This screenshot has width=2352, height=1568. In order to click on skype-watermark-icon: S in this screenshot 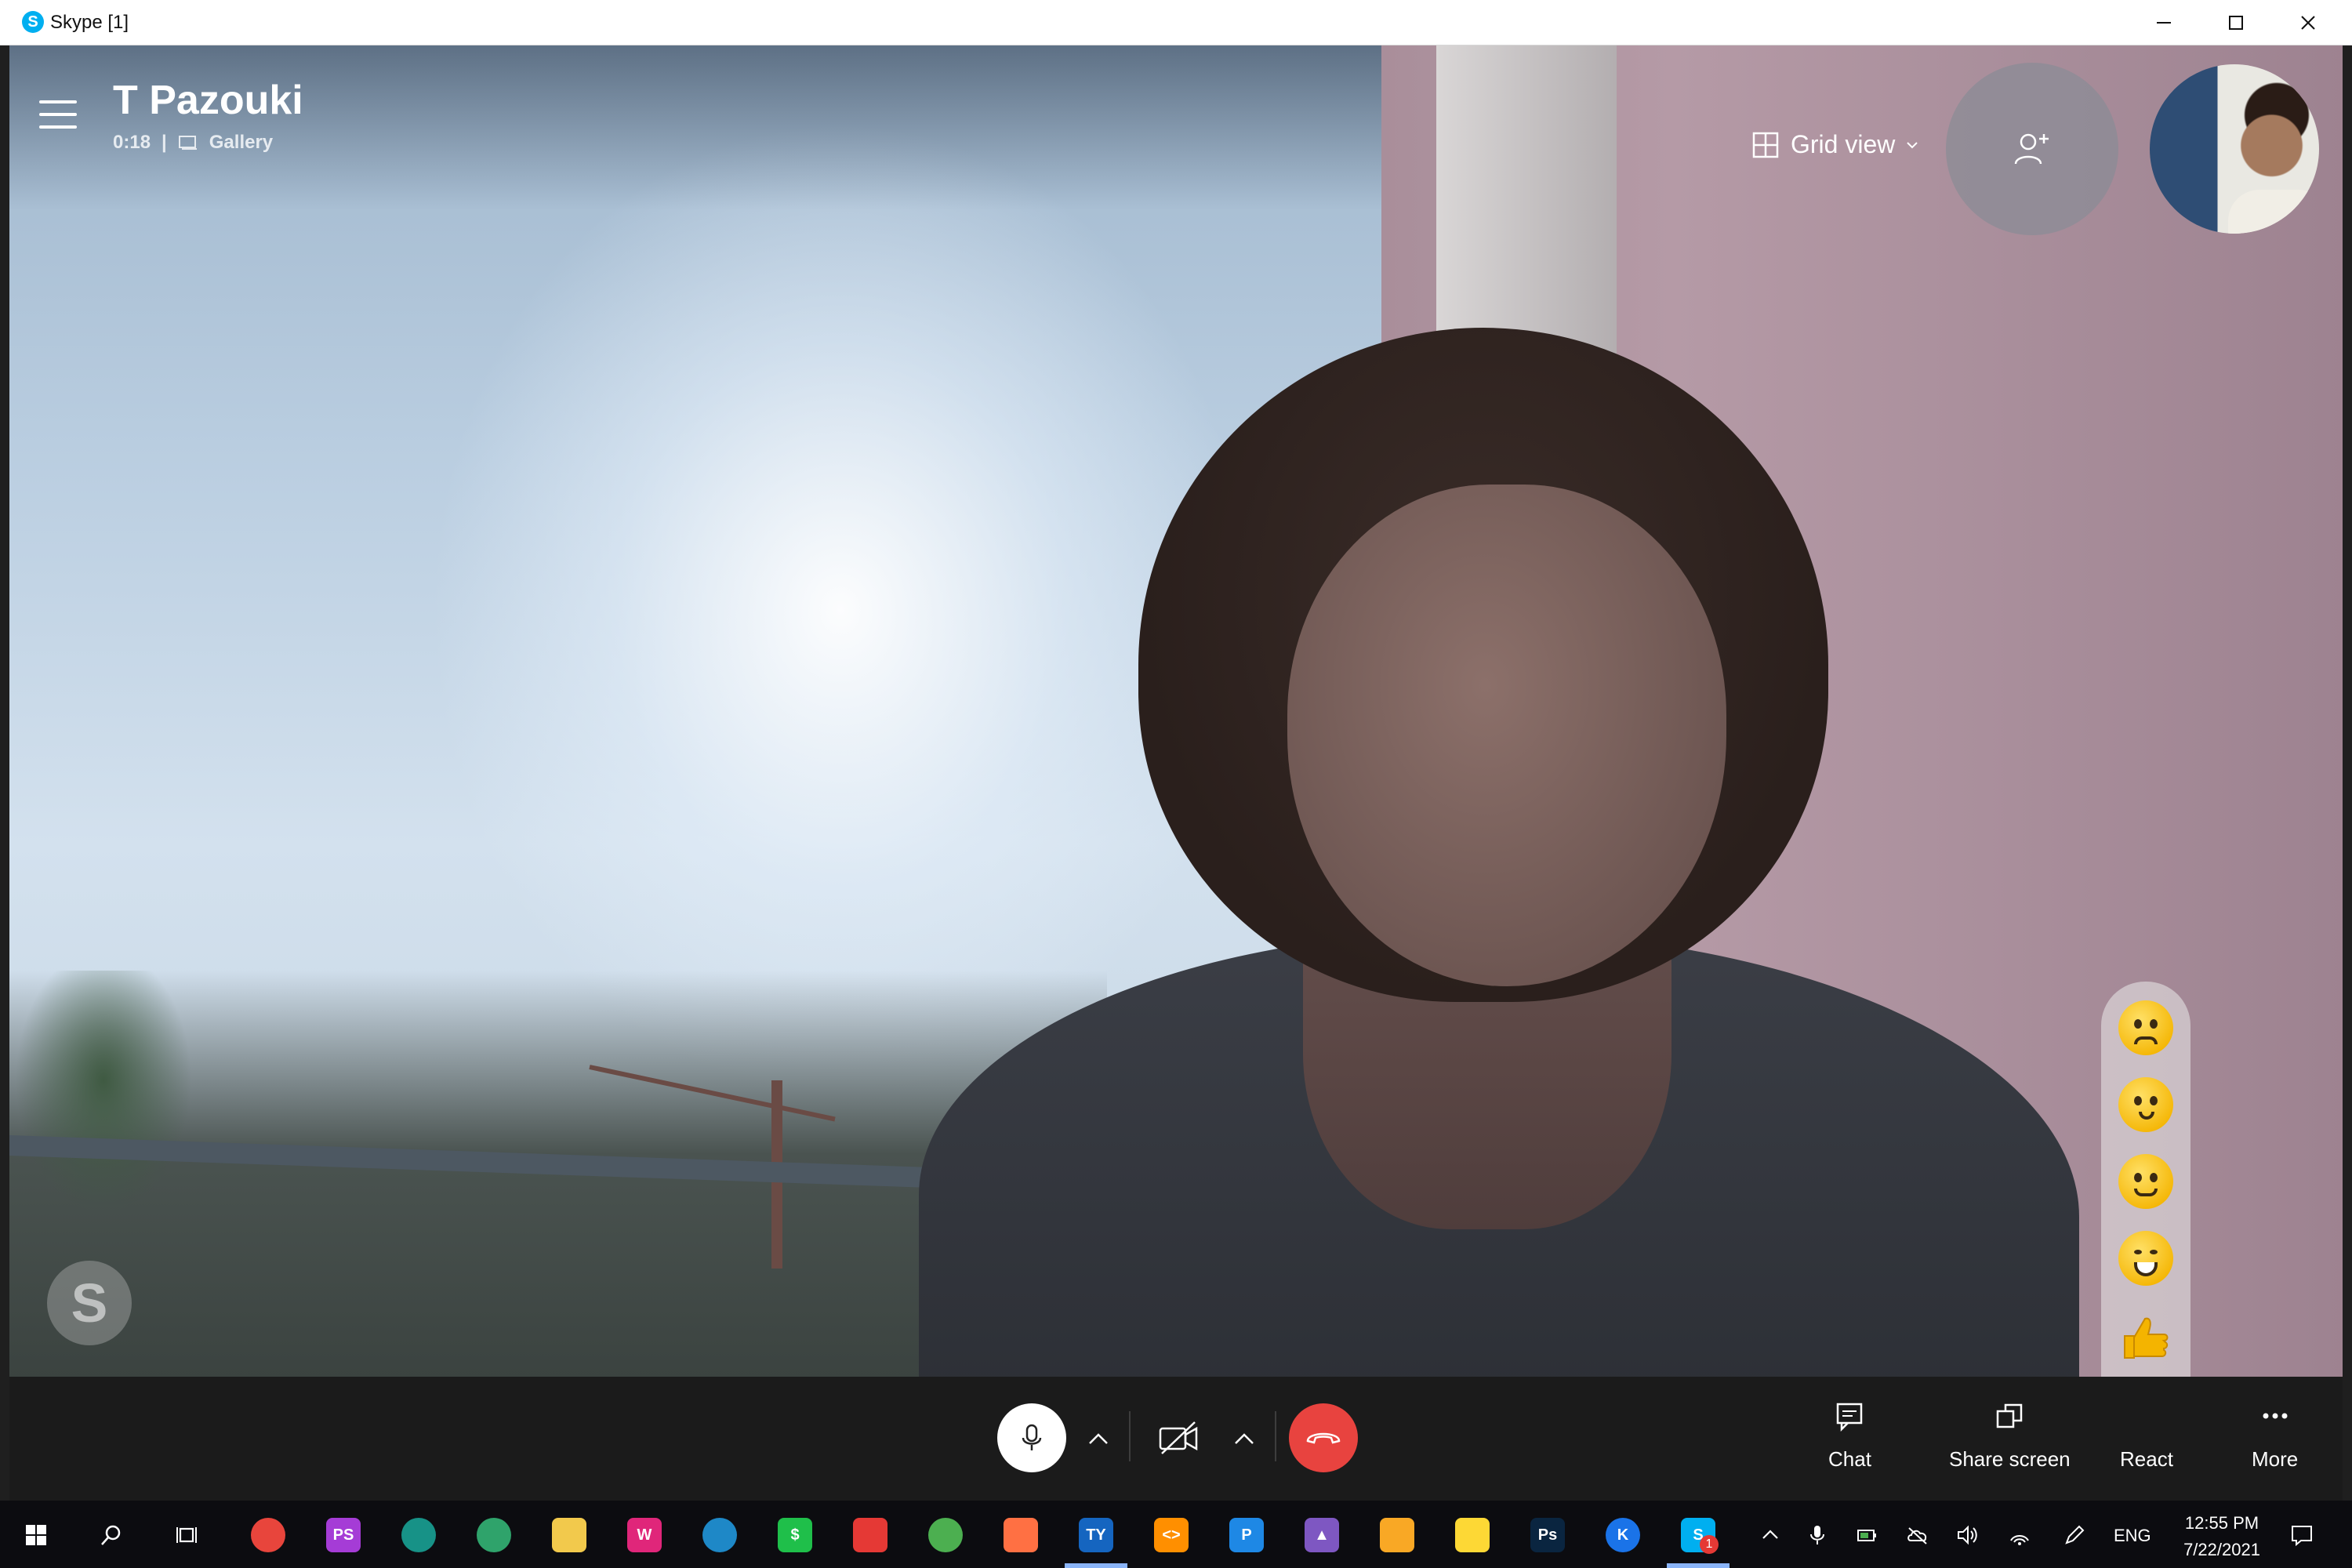, I will do `click(89, 1303)`.